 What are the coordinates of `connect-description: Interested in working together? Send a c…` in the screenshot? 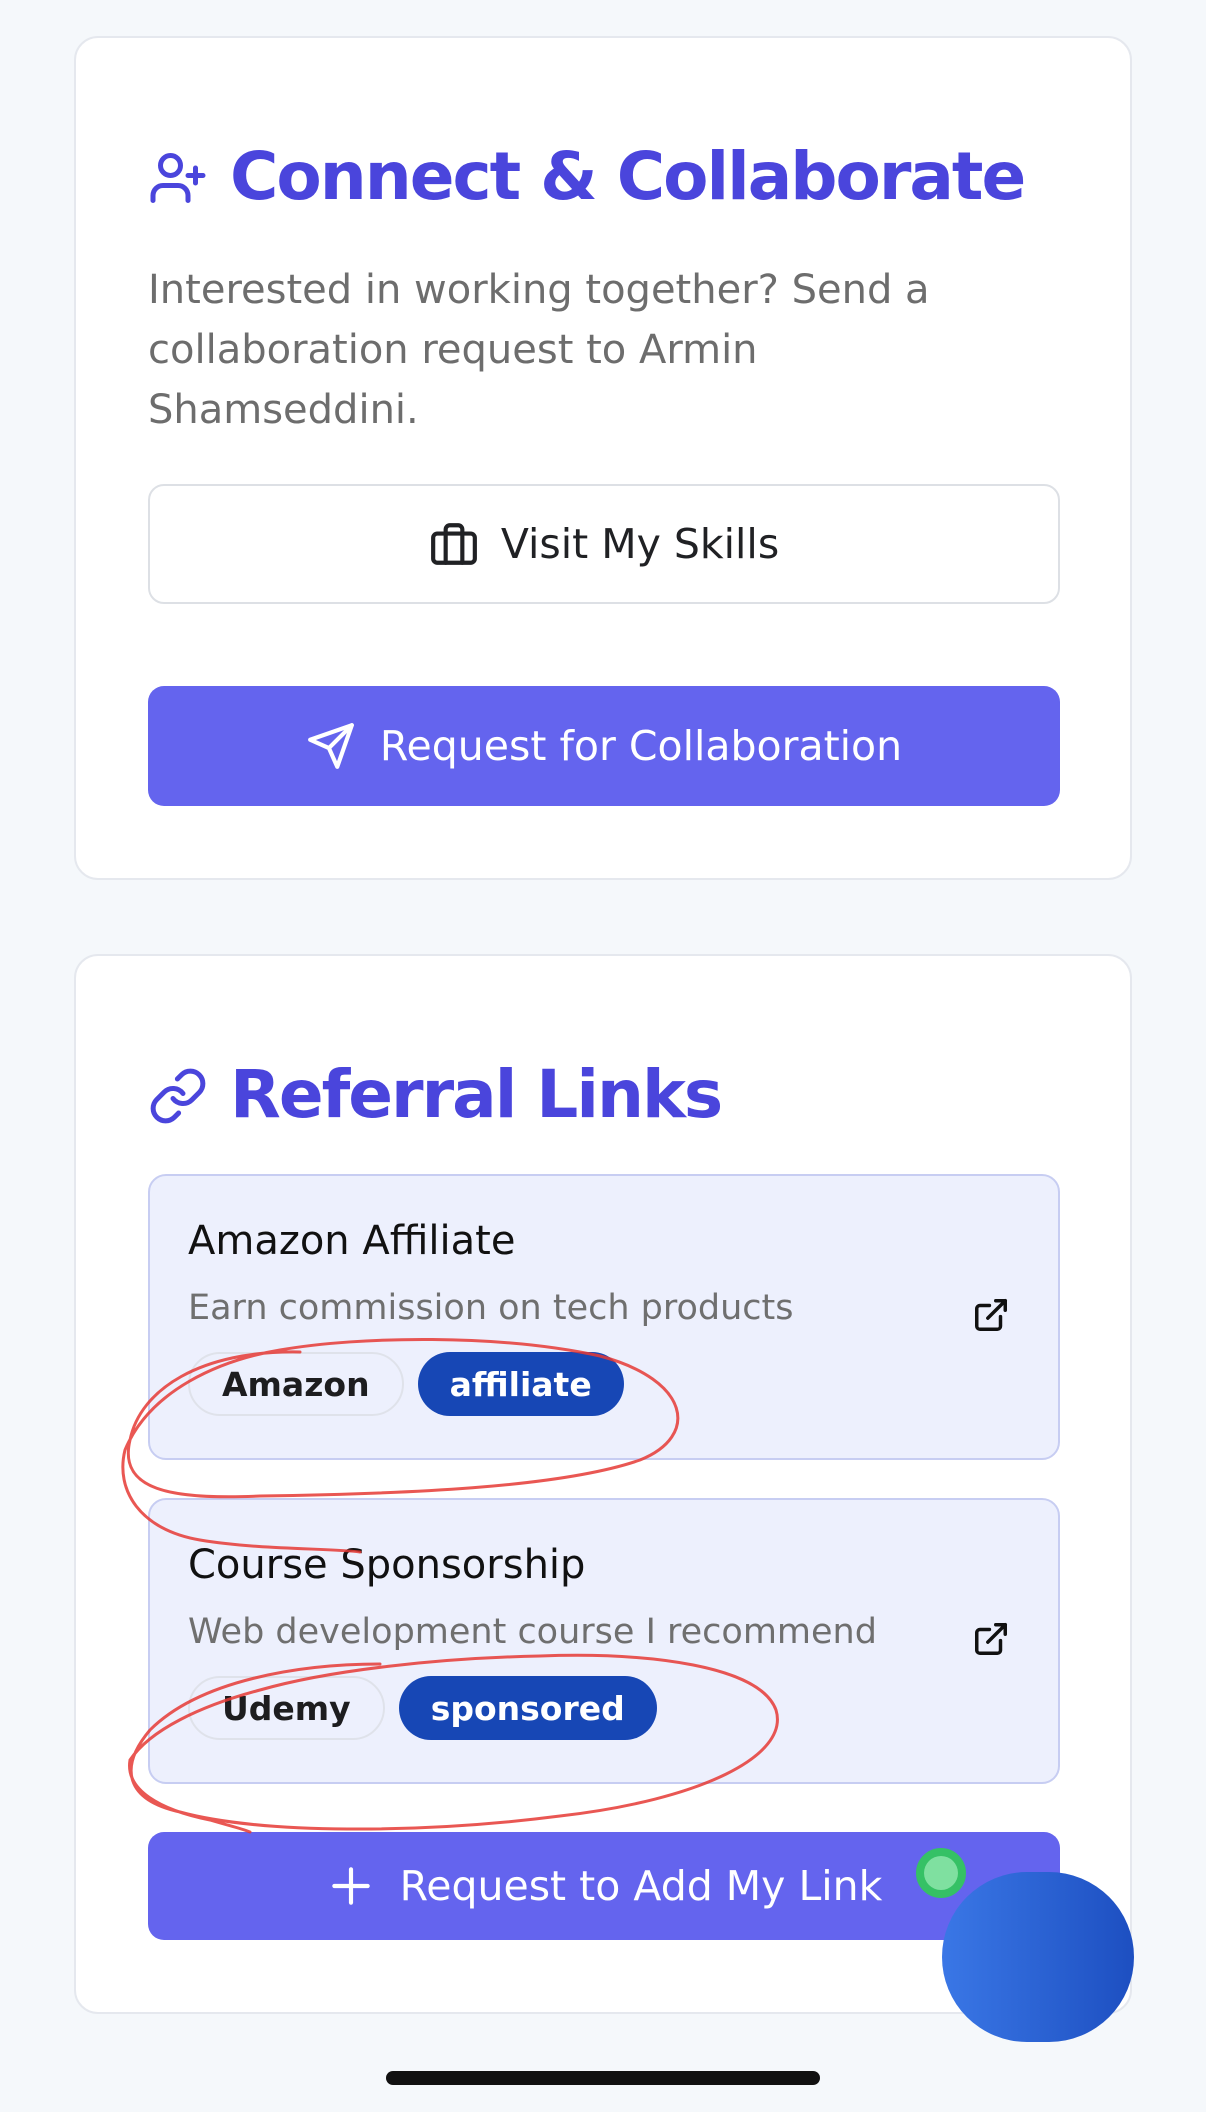 It's located at (539, 350).